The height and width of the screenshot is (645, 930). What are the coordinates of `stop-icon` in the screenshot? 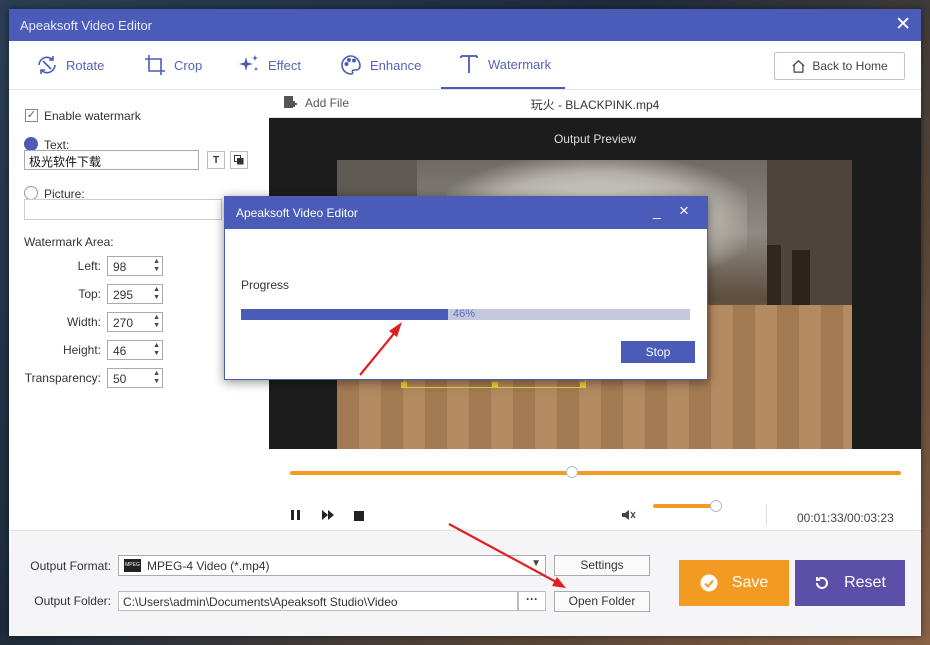 It's located at (359, 517).